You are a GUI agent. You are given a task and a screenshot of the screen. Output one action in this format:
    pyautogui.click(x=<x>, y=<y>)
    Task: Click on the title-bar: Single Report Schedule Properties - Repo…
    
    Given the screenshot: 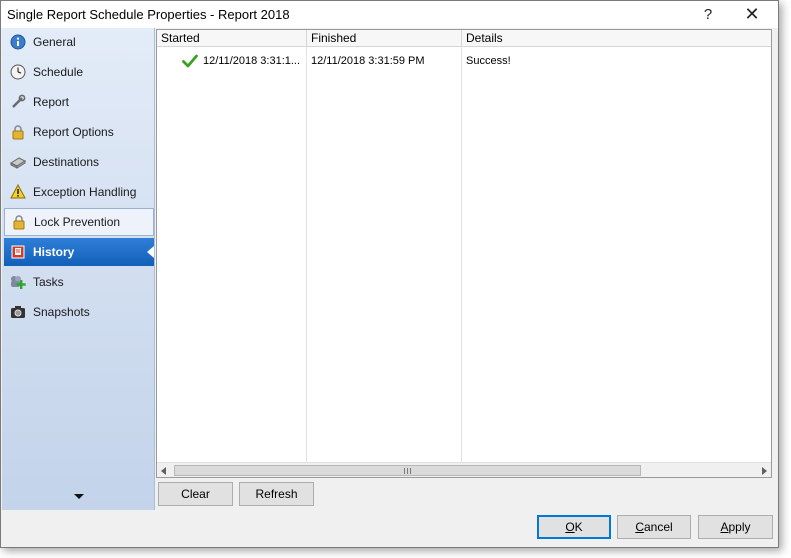 What is the action you would take?
    pyautogui.click(x=389, y=14)
    